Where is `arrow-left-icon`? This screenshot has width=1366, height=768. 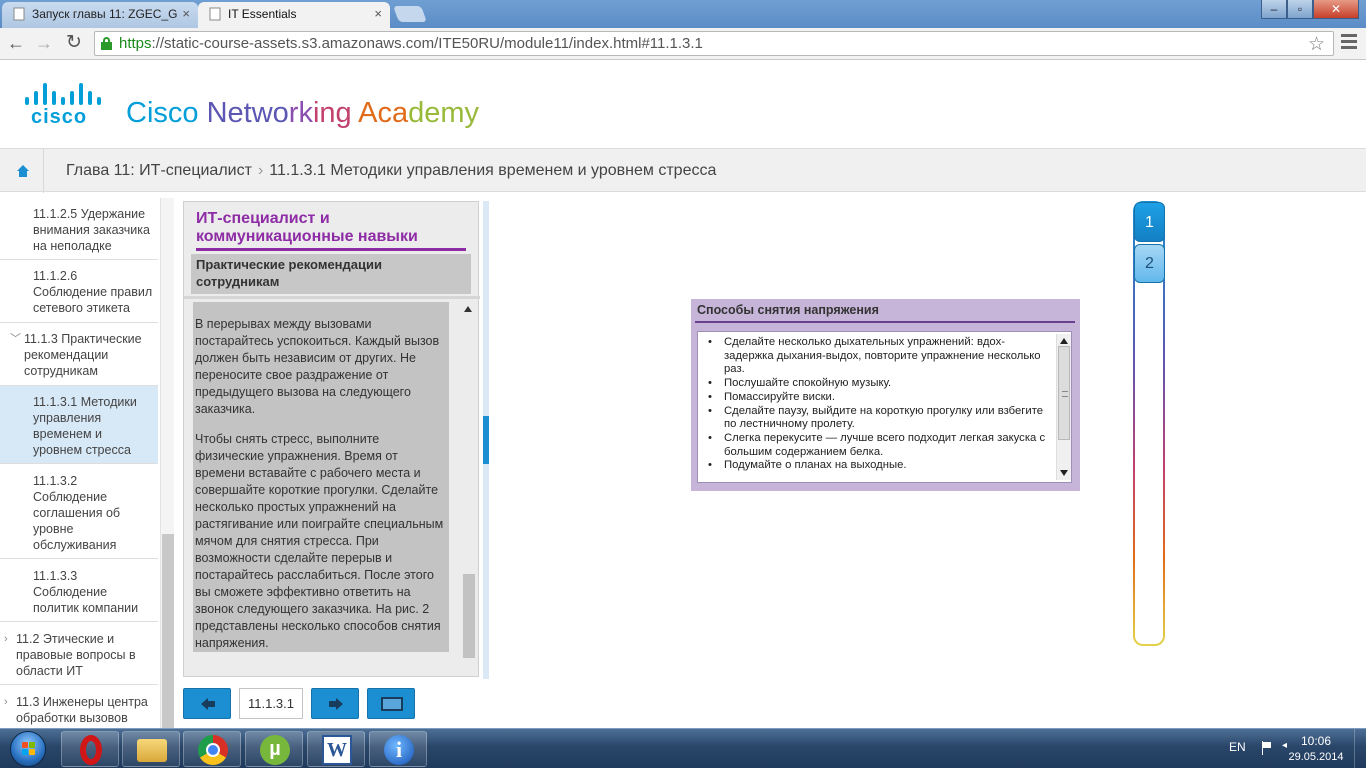
arrow-left-icon is located at coordinates (208, 704).